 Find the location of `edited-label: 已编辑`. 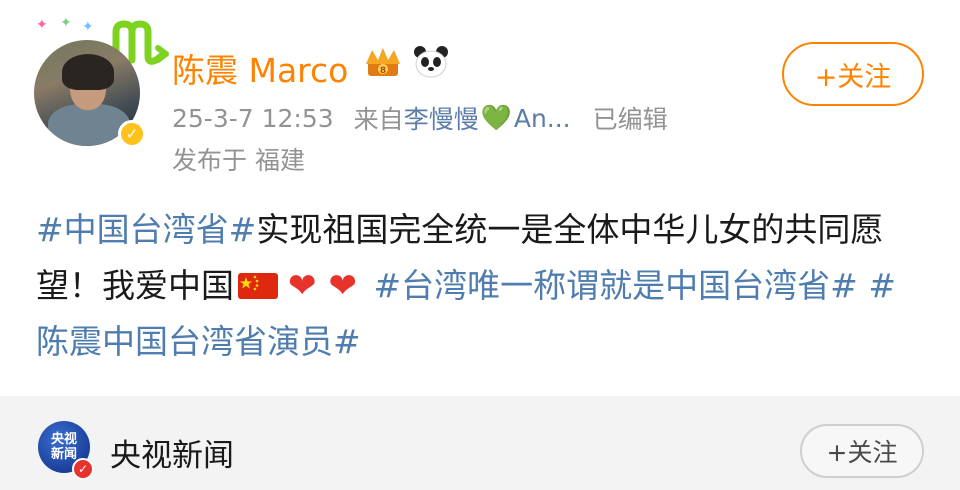

edited-label: 已编辑 is located at coordinates (630, 118).